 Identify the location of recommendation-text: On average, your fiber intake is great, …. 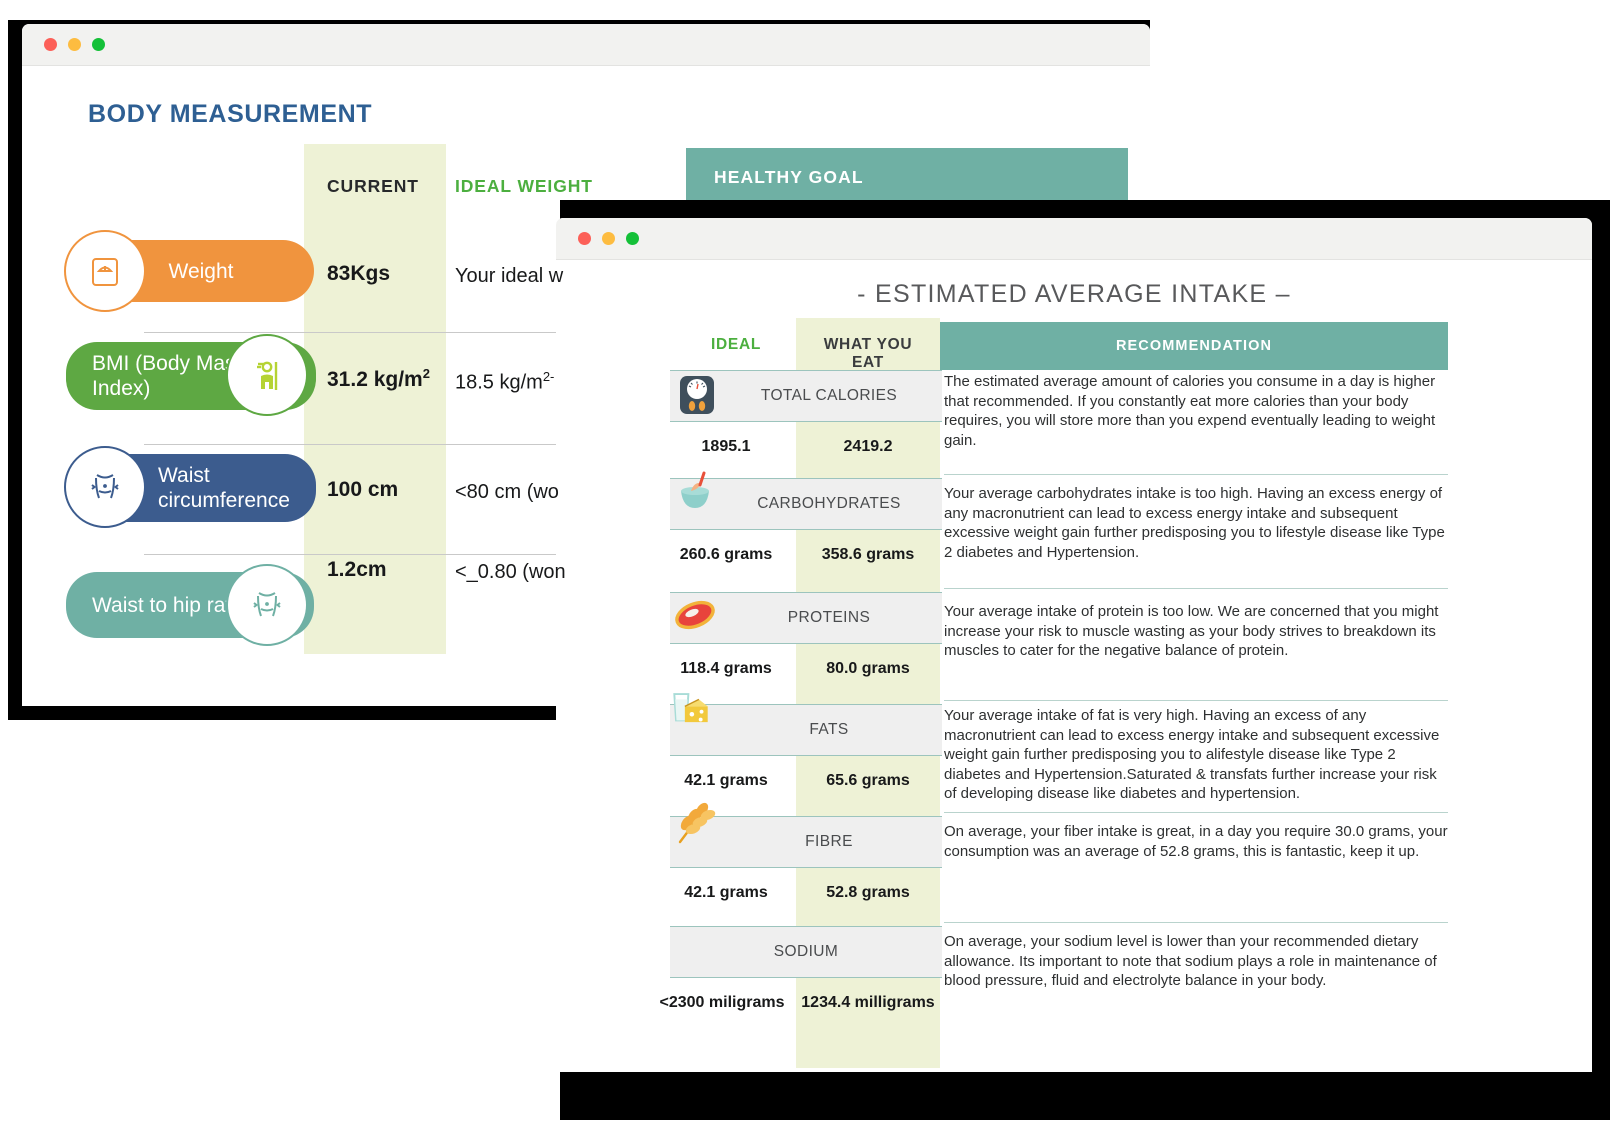
(1196, 841).